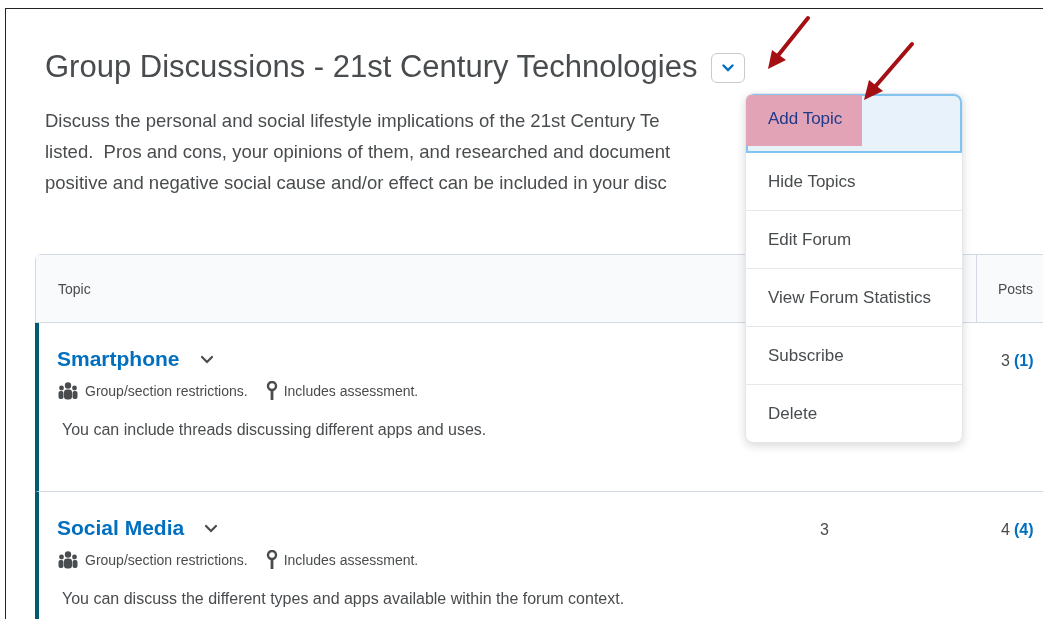 The width and height of the screenshot is (1043, 620). Describe the element at coordinates (854, 413) in the screenshot. I see `menu-item: Delete` at that location.